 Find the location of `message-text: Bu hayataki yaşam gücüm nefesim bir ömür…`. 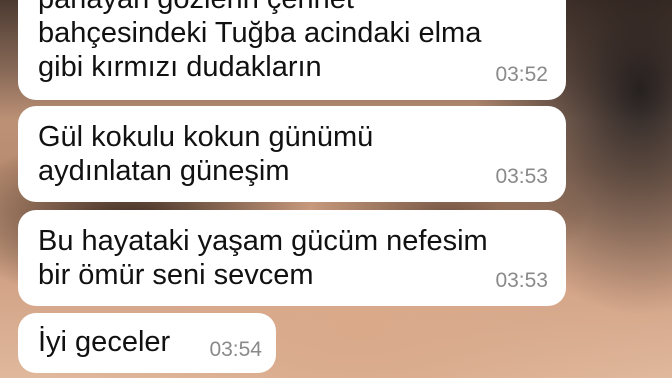

message-text: Bu hayataki yaşam gücüm nefesim bir ömür… is located at coordinates (263, 258).